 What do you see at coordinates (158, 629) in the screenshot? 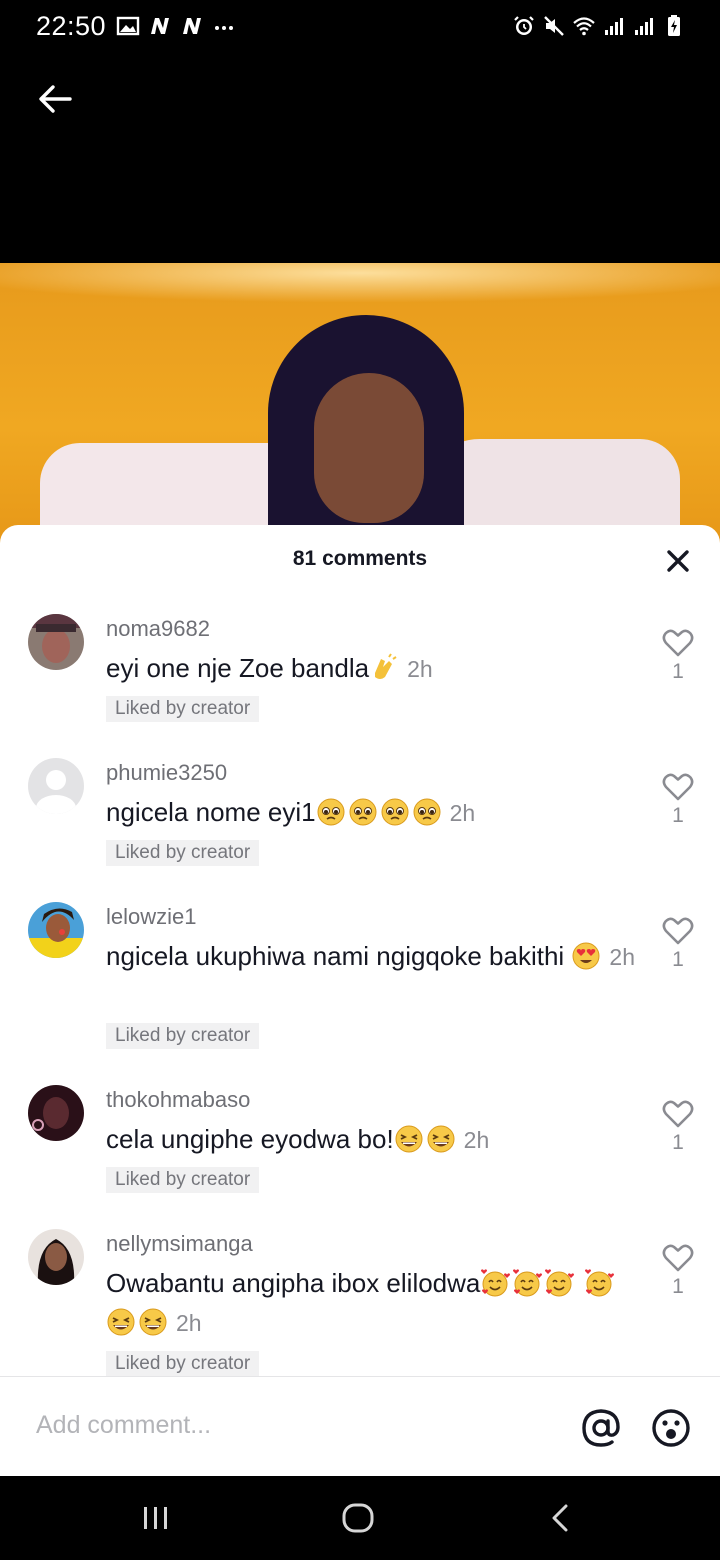
I see `comment-username: noma9682` at bounding box center [158, 629].